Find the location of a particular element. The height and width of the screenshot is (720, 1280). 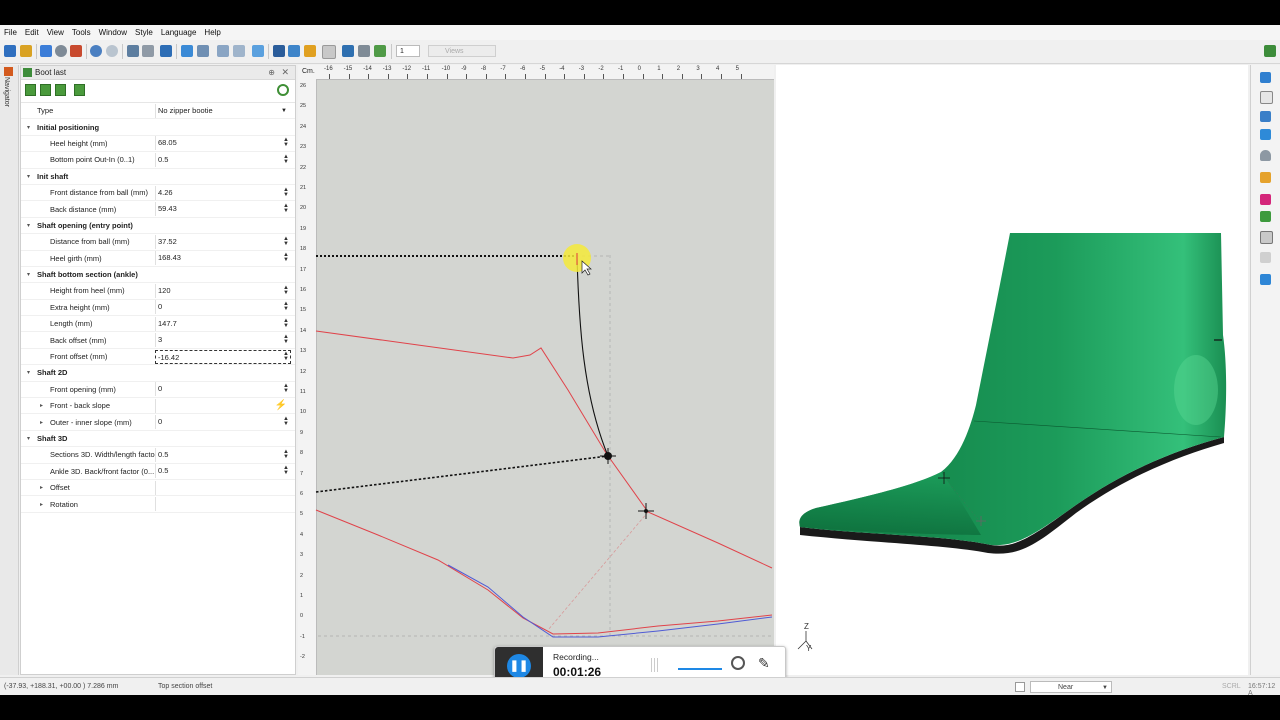

sole-icon is located at coordinates (1265, 216).